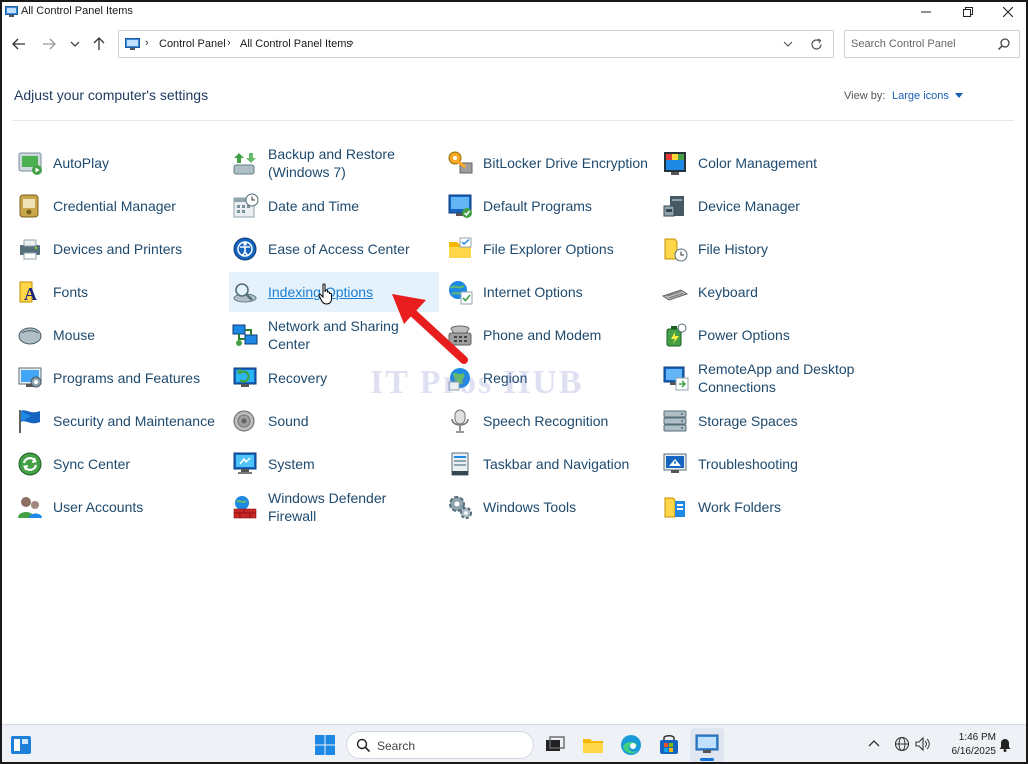 The image size is (1028, 764). I want to click on widgets-icon, so click(21, 745).